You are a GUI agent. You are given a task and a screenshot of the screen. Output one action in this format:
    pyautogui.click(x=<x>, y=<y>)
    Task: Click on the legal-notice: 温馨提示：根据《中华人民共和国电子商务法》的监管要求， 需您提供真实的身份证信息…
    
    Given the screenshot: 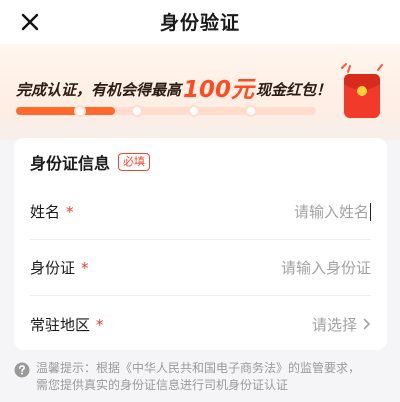 What is the action you would take?
    pyautogui.click(x=200, y=377)
    